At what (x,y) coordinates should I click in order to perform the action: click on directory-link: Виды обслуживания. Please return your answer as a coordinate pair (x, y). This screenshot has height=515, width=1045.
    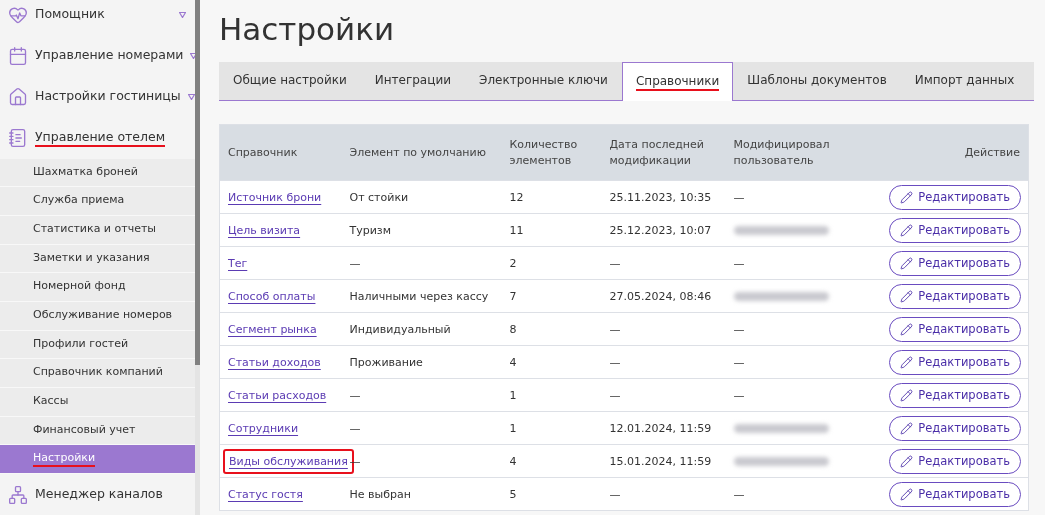
    Looking at the image, I should click on (288, 461).